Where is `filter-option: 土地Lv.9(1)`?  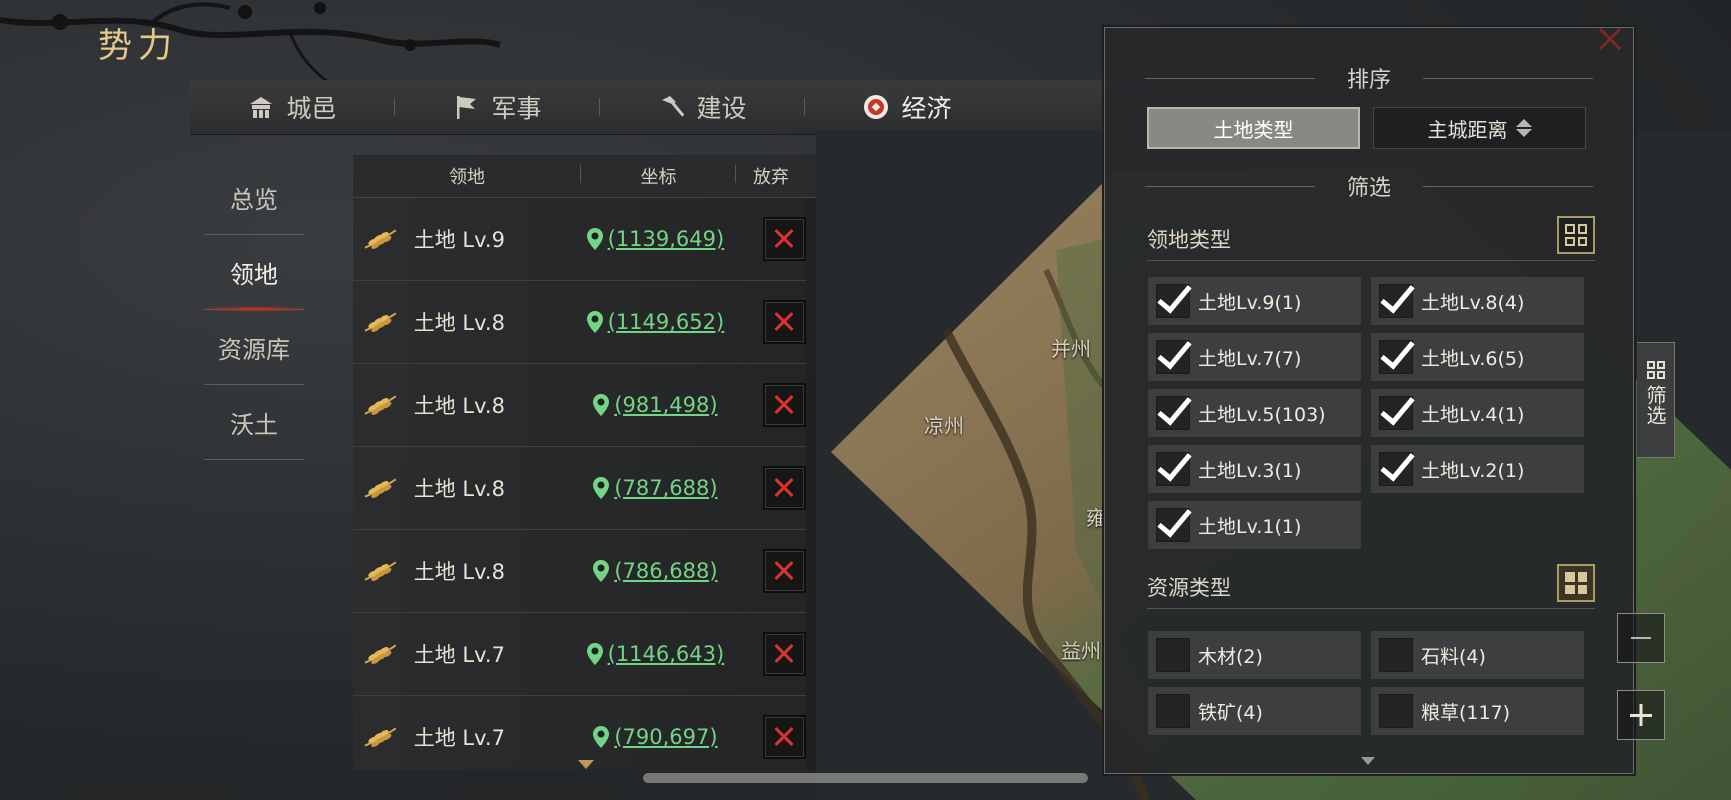 filter-option: 土地Lv.9(1) is located at coordinates (1254, 301).